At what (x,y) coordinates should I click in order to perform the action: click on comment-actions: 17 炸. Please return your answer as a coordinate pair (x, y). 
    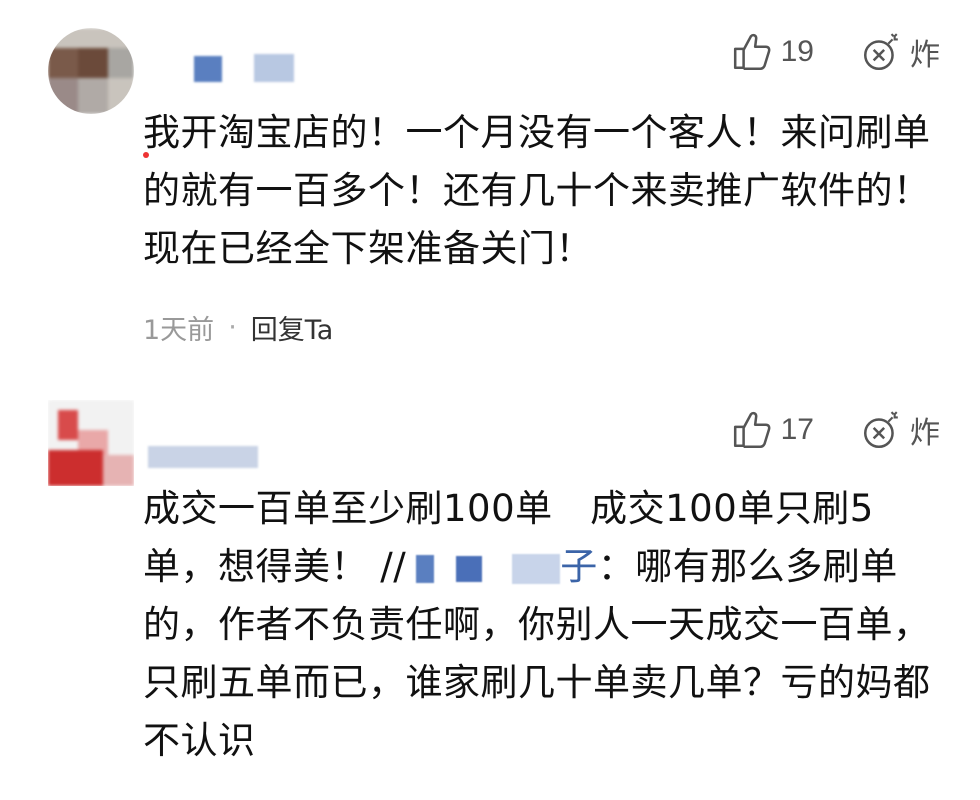
    Looking at the image, I should click on (835, 430).